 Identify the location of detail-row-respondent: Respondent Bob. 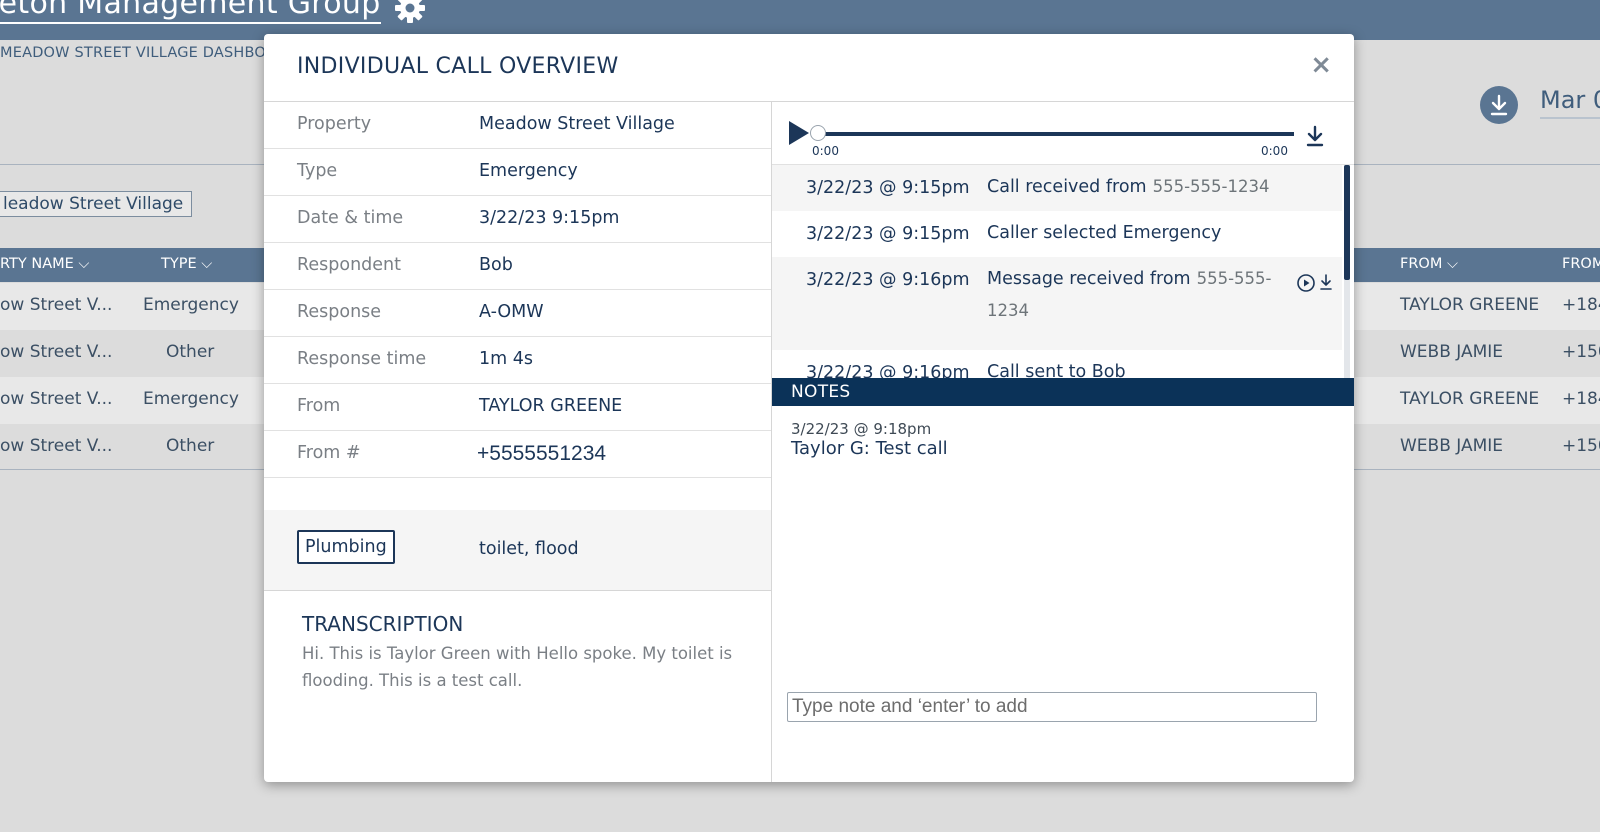
(517, 266).